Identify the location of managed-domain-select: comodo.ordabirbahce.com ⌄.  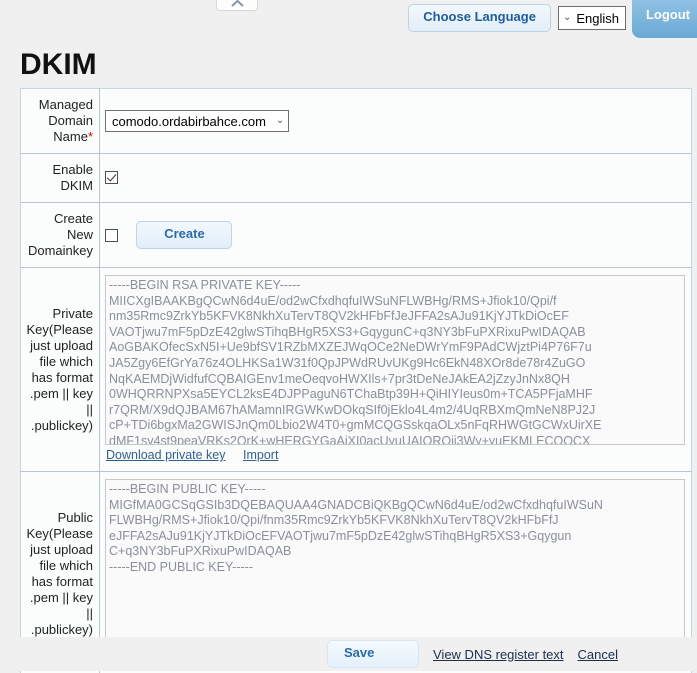
(197, 121).